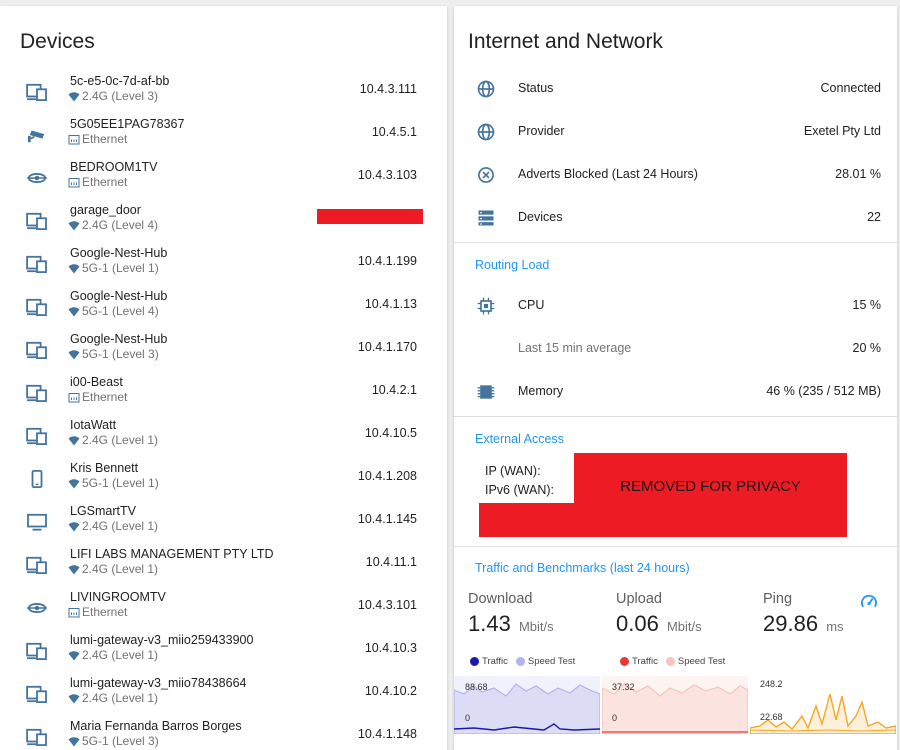  Describe the element at coordinates (565, 41) in the screenshot. I see `network-card-title: Internet and Network` at that location.